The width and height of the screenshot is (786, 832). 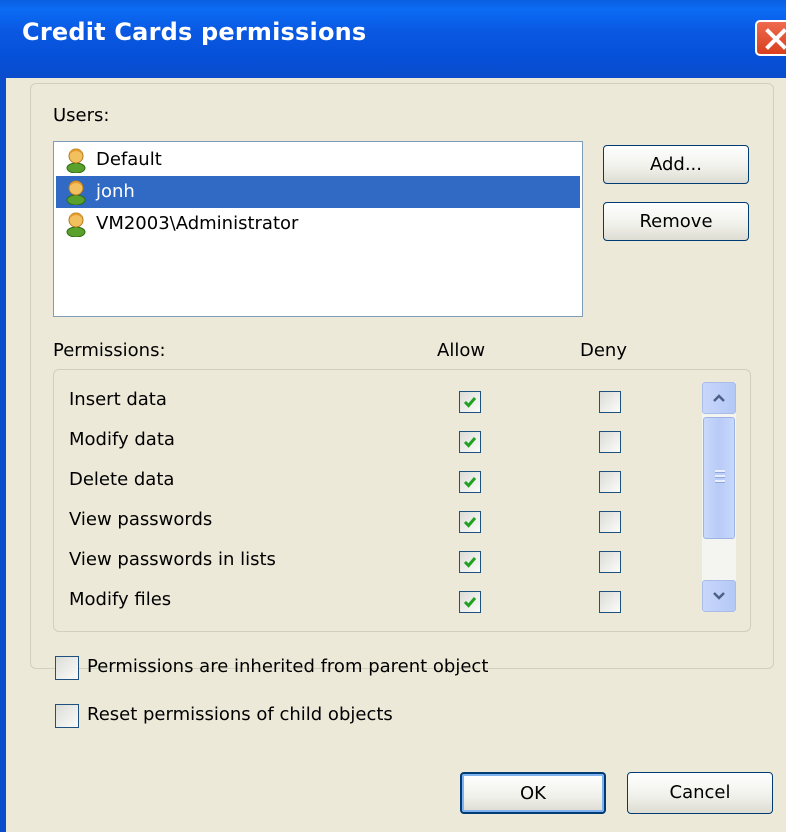 I want to click on permission-row-delete-data: Delete data, so click(x=374, y=484).